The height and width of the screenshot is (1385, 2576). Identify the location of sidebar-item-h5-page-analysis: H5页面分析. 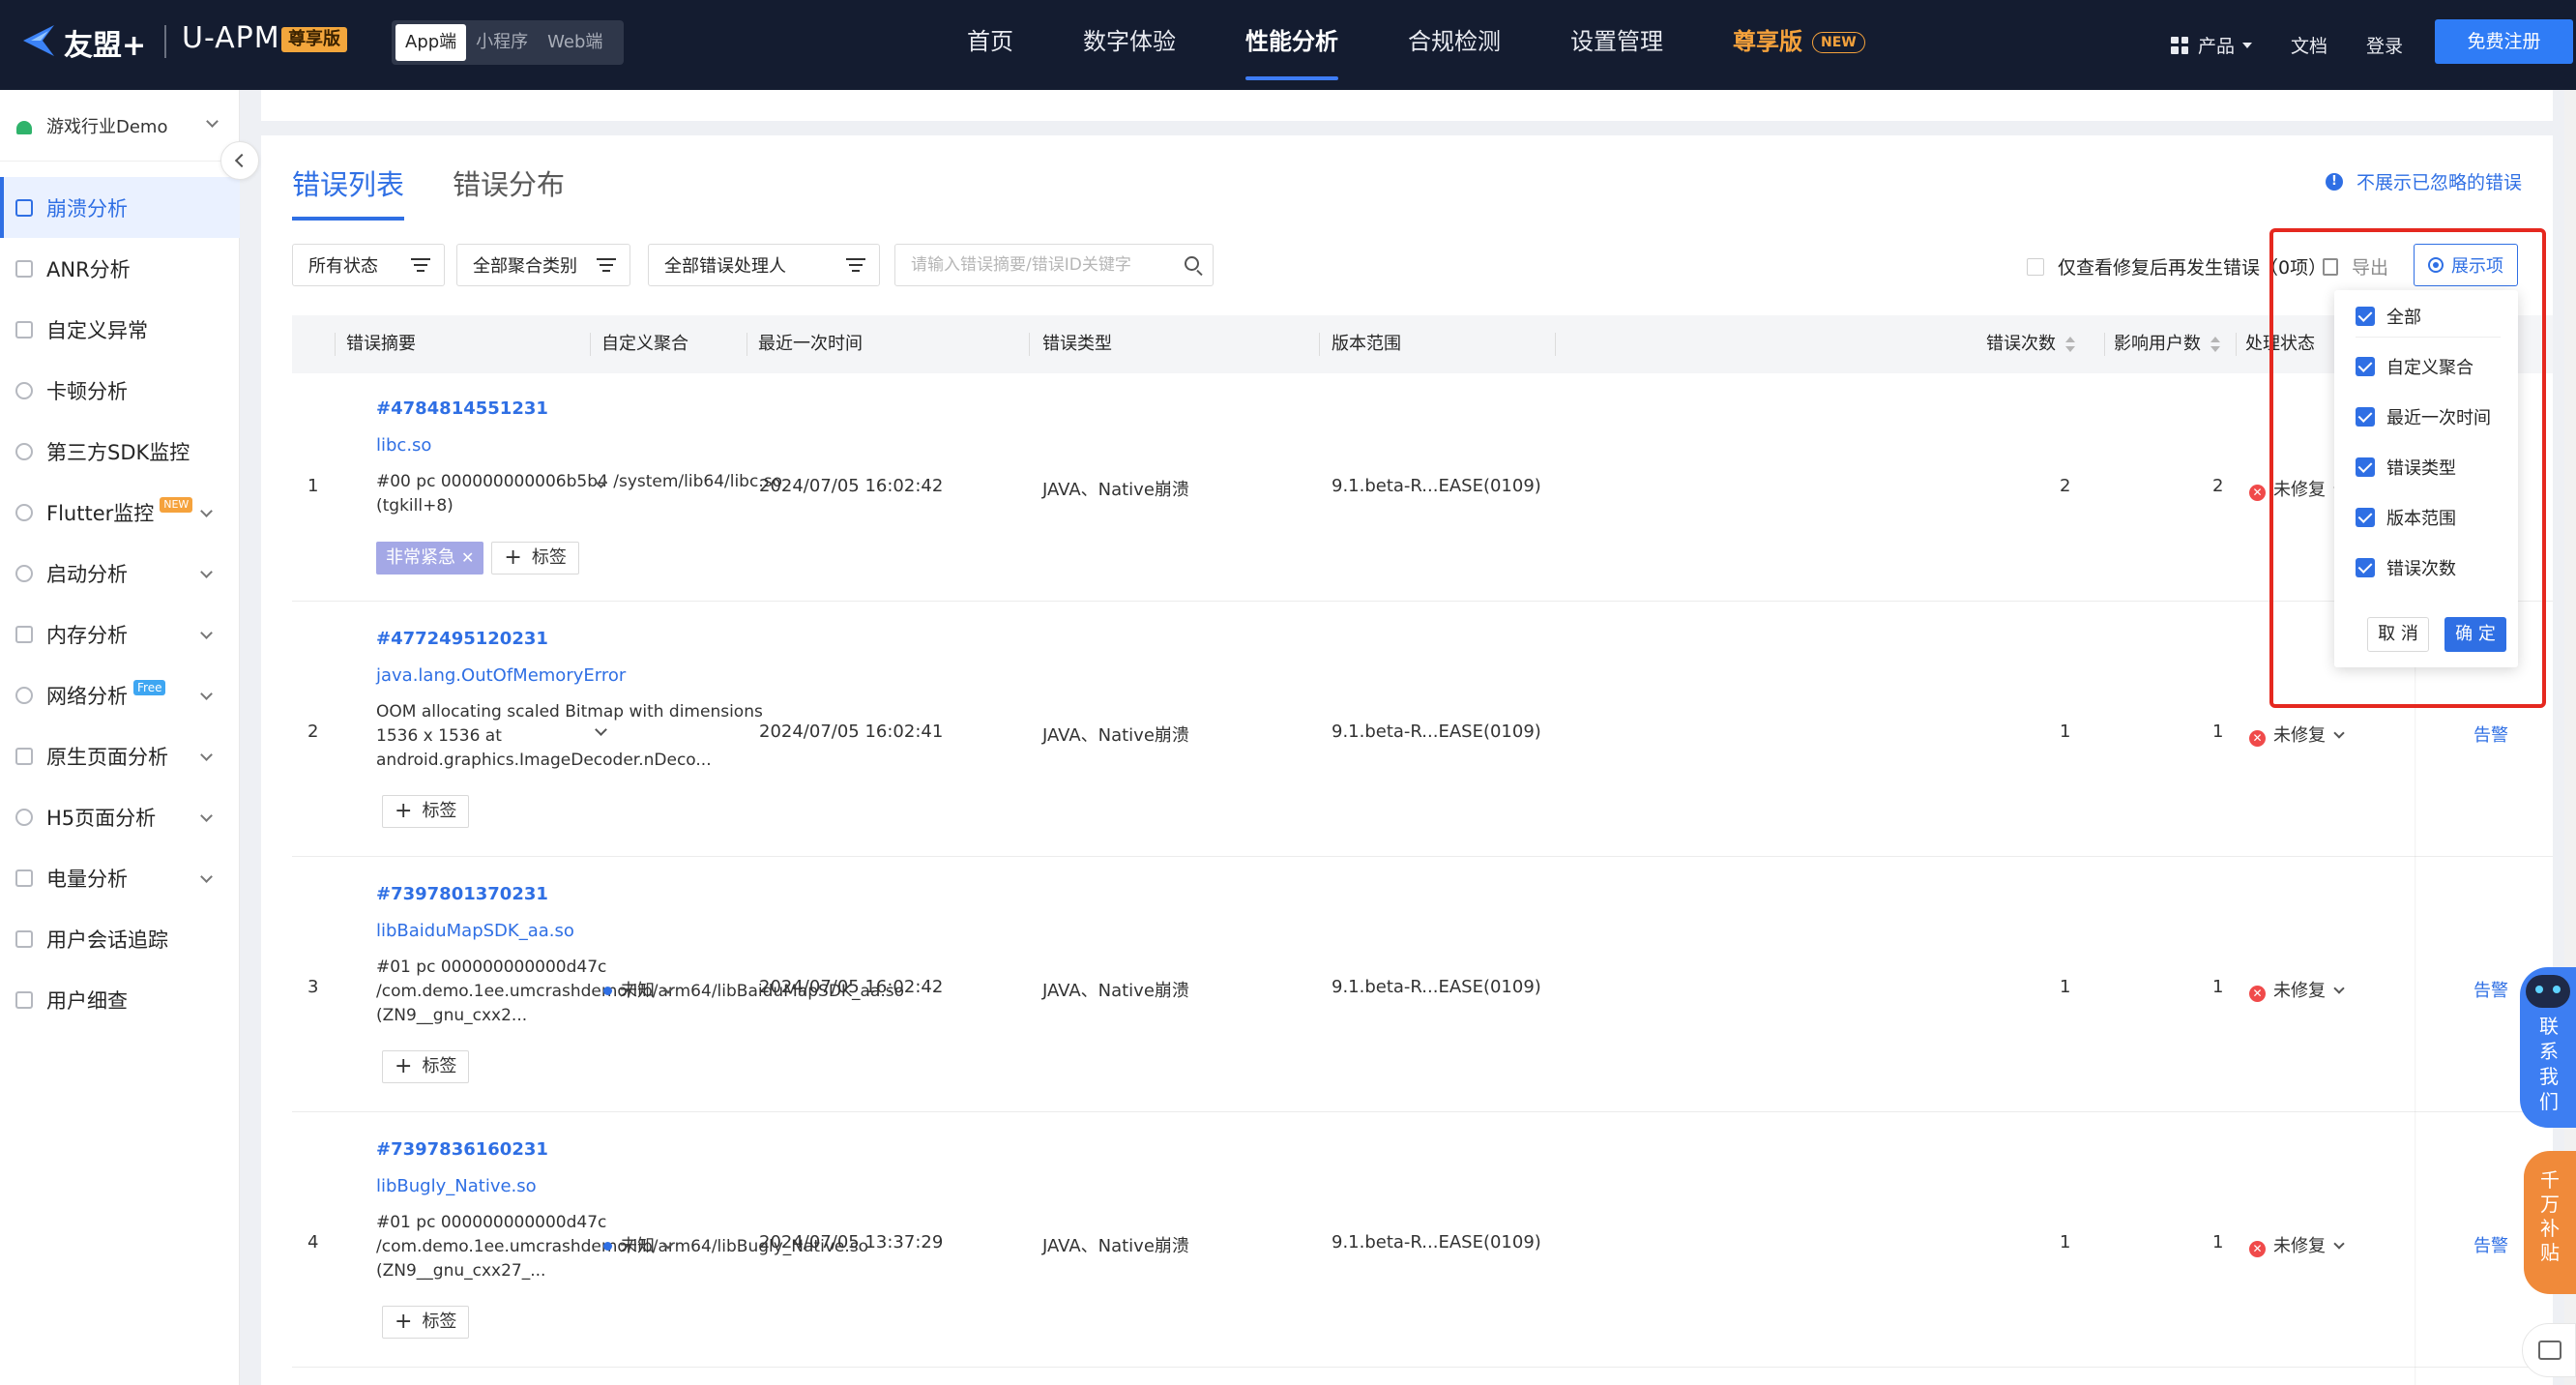
(120, 816).